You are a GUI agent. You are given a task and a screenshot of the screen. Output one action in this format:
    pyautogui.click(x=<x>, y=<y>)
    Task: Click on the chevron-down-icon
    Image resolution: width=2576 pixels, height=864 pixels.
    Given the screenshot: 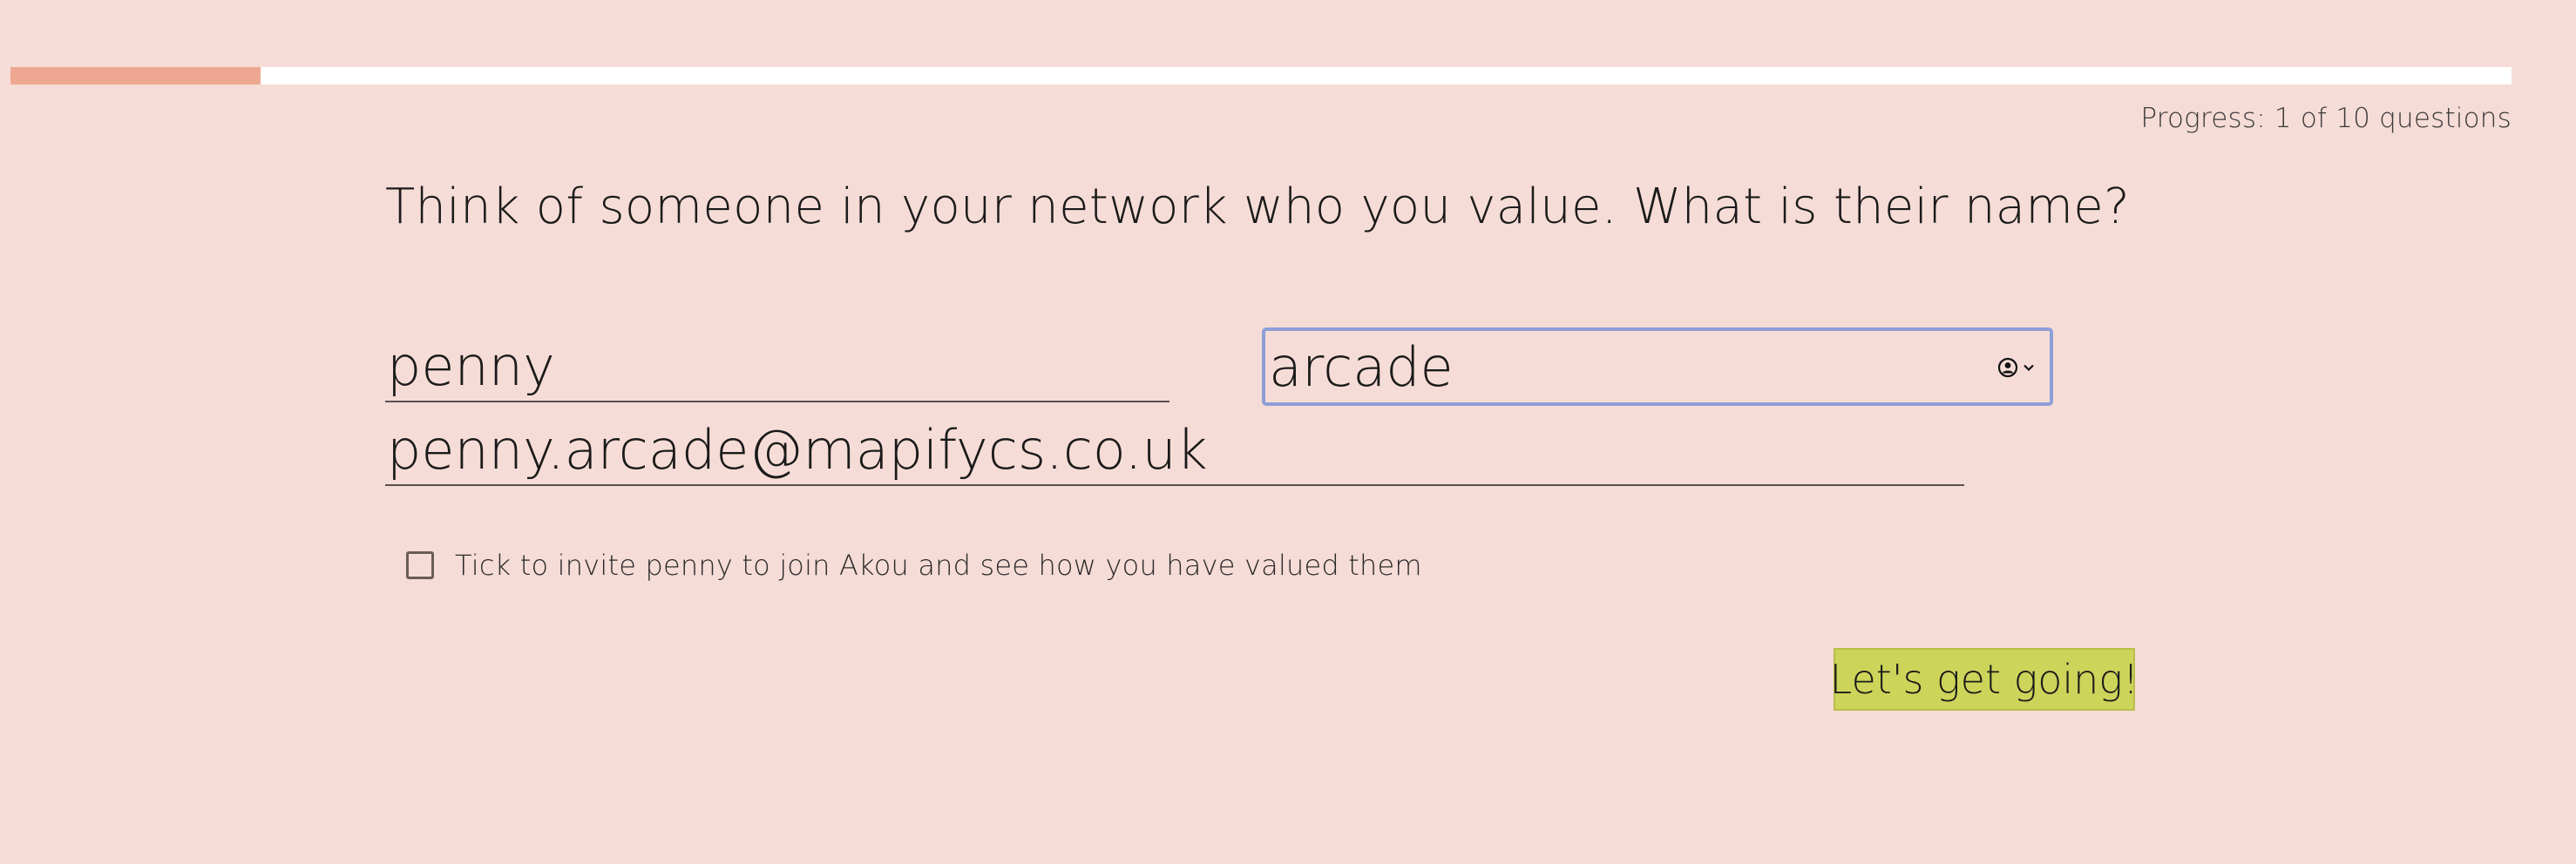 What is the action you would take?
    pyautogui.click(x=2029, y=368)
    